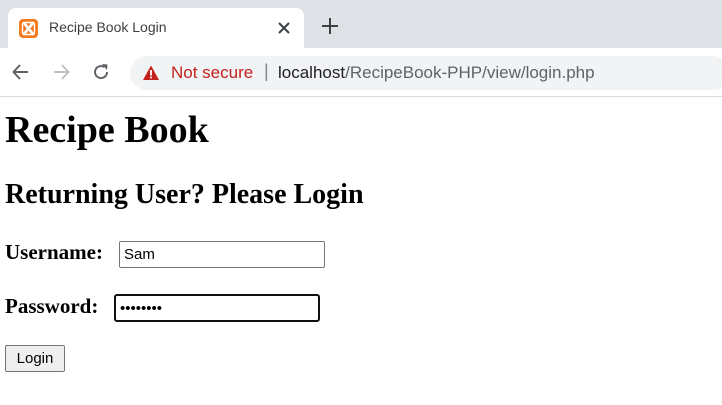 Image resolution: width=722 pixels, height=405 pixels. Describe the element at coordinates (61, 72) in the screenshot. I see `arrow-right-icon` at that location.